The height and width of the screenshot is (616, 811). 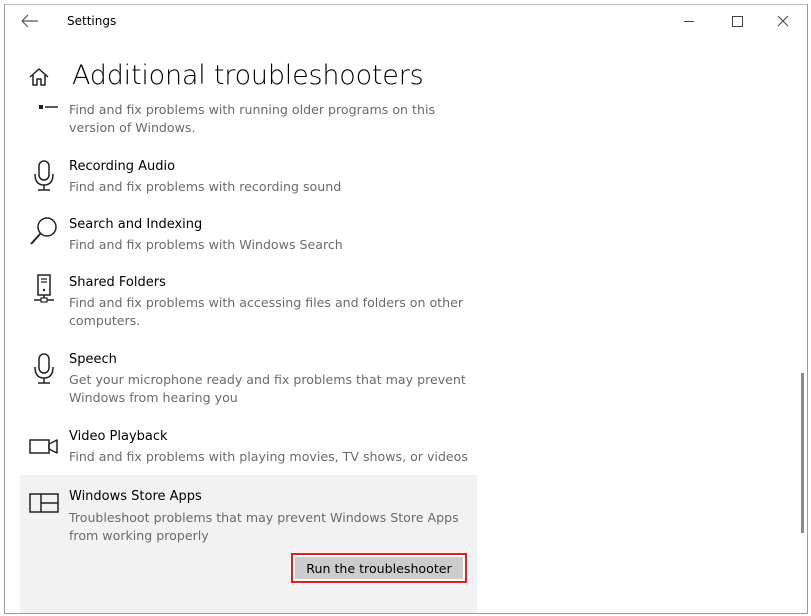 I want to click on compatibility-icon, so click(x=44, y=106).